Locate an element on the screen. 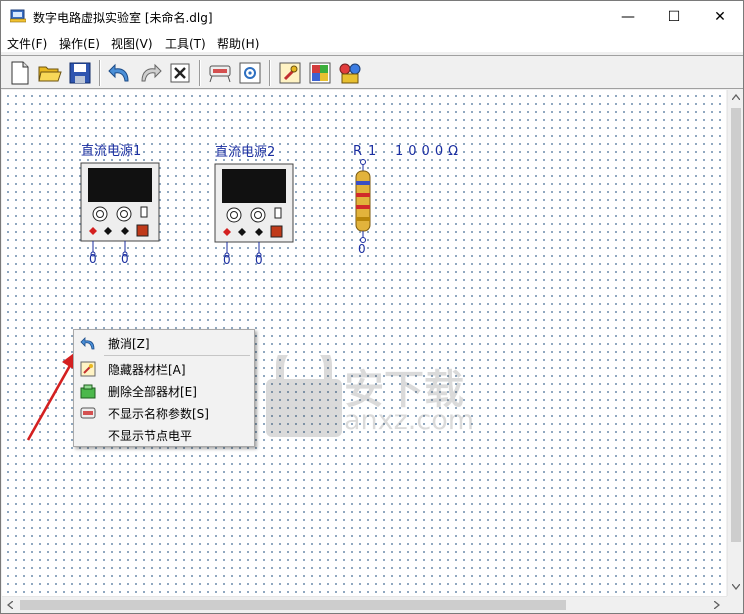 Image resolution: width=744 pixels, height=614 pixels. minimize-button: — is located at coordinates (628, 16).